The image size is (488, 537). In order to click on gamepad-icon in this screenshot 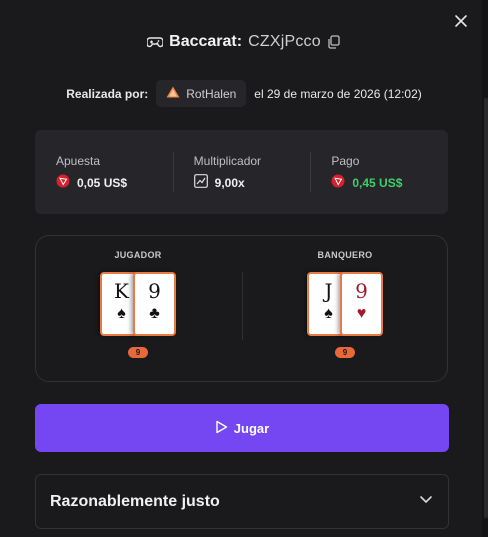, I will do `click(155, 42)`.